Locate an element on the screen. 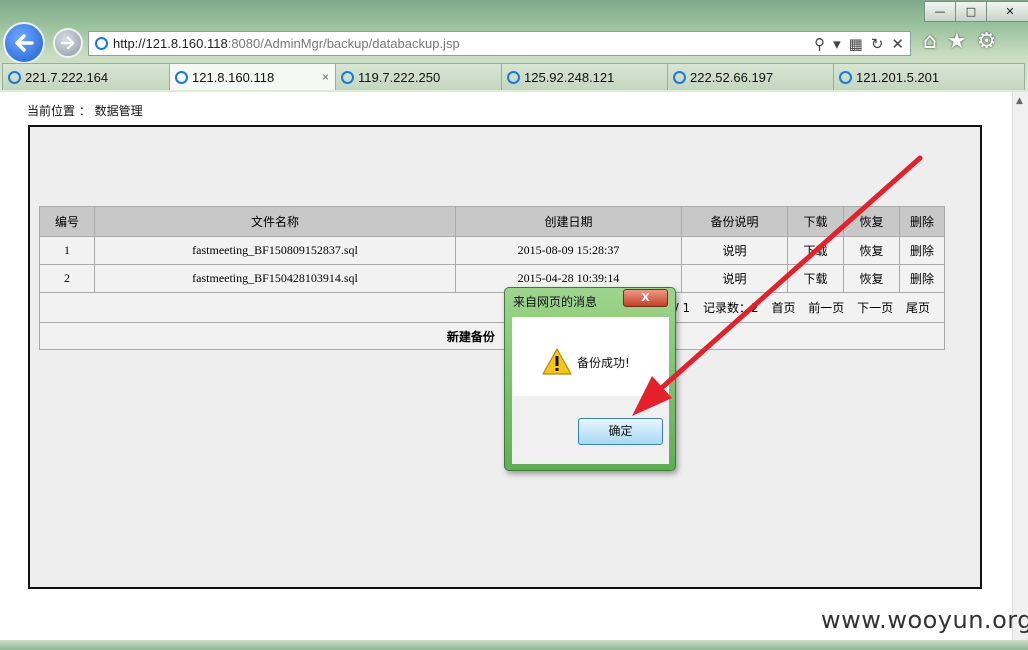  first-page-link: 首页 is located at coordinates (783, 308).